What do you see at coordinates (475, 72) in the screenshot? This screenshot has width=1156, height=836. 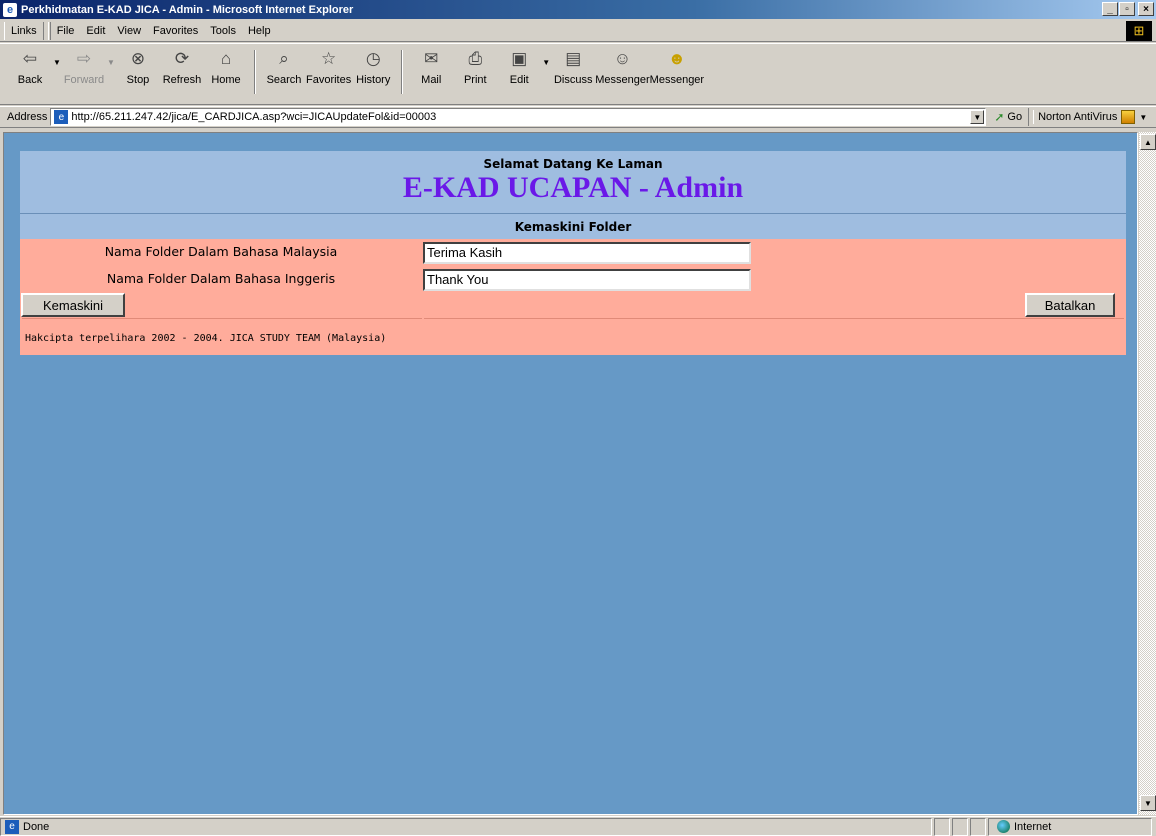 I see `print-button: ⎙ Print` at bounding box center [475, 72].